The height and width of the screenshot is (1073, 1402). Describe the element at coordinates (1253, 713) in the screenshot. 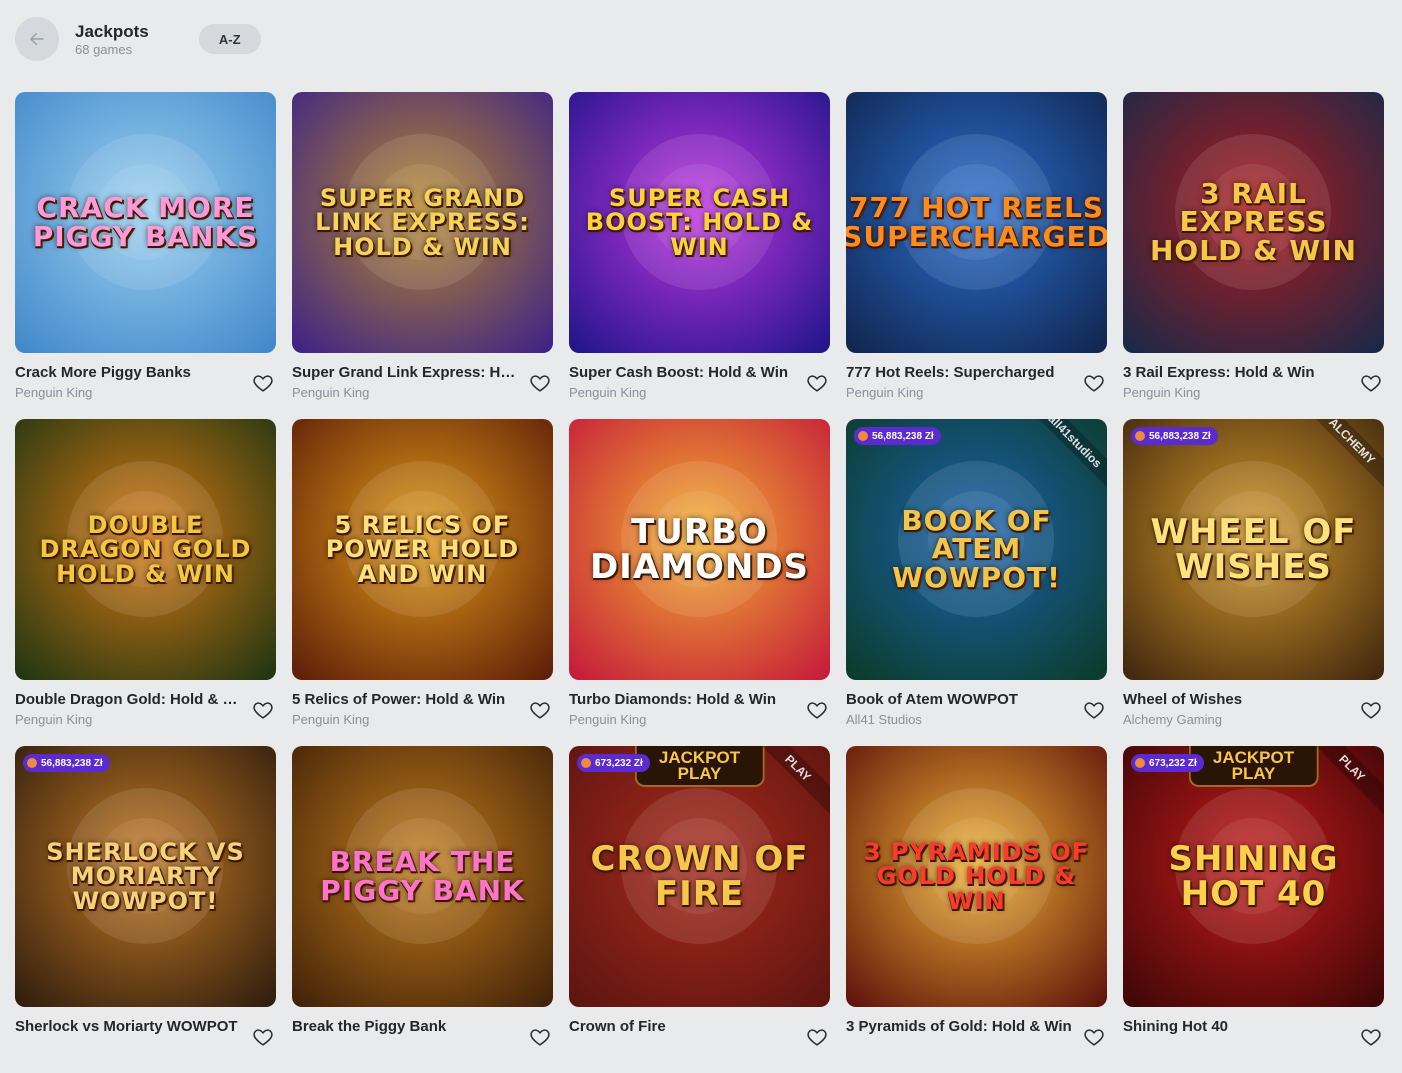

I see `game-meta: Wheel of Wishes Alchemy Gaming` at that location.